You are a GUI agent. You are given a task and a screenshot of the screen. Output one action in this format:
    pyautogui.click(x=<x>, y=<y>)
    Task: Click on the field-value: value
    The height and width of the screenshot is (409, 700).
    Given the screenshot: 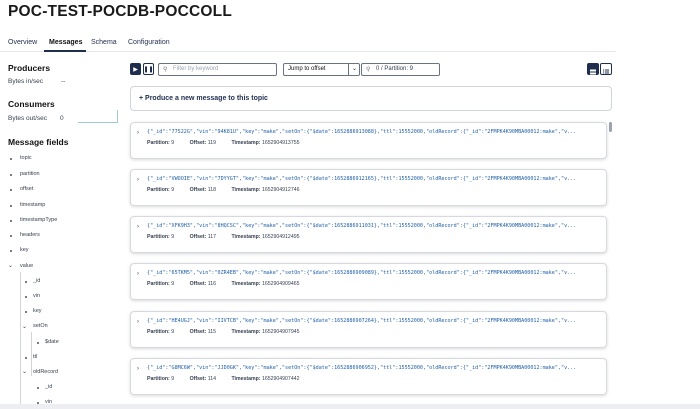 What is the action you would take?
    pyautogui.click(x=26, y=266)
    